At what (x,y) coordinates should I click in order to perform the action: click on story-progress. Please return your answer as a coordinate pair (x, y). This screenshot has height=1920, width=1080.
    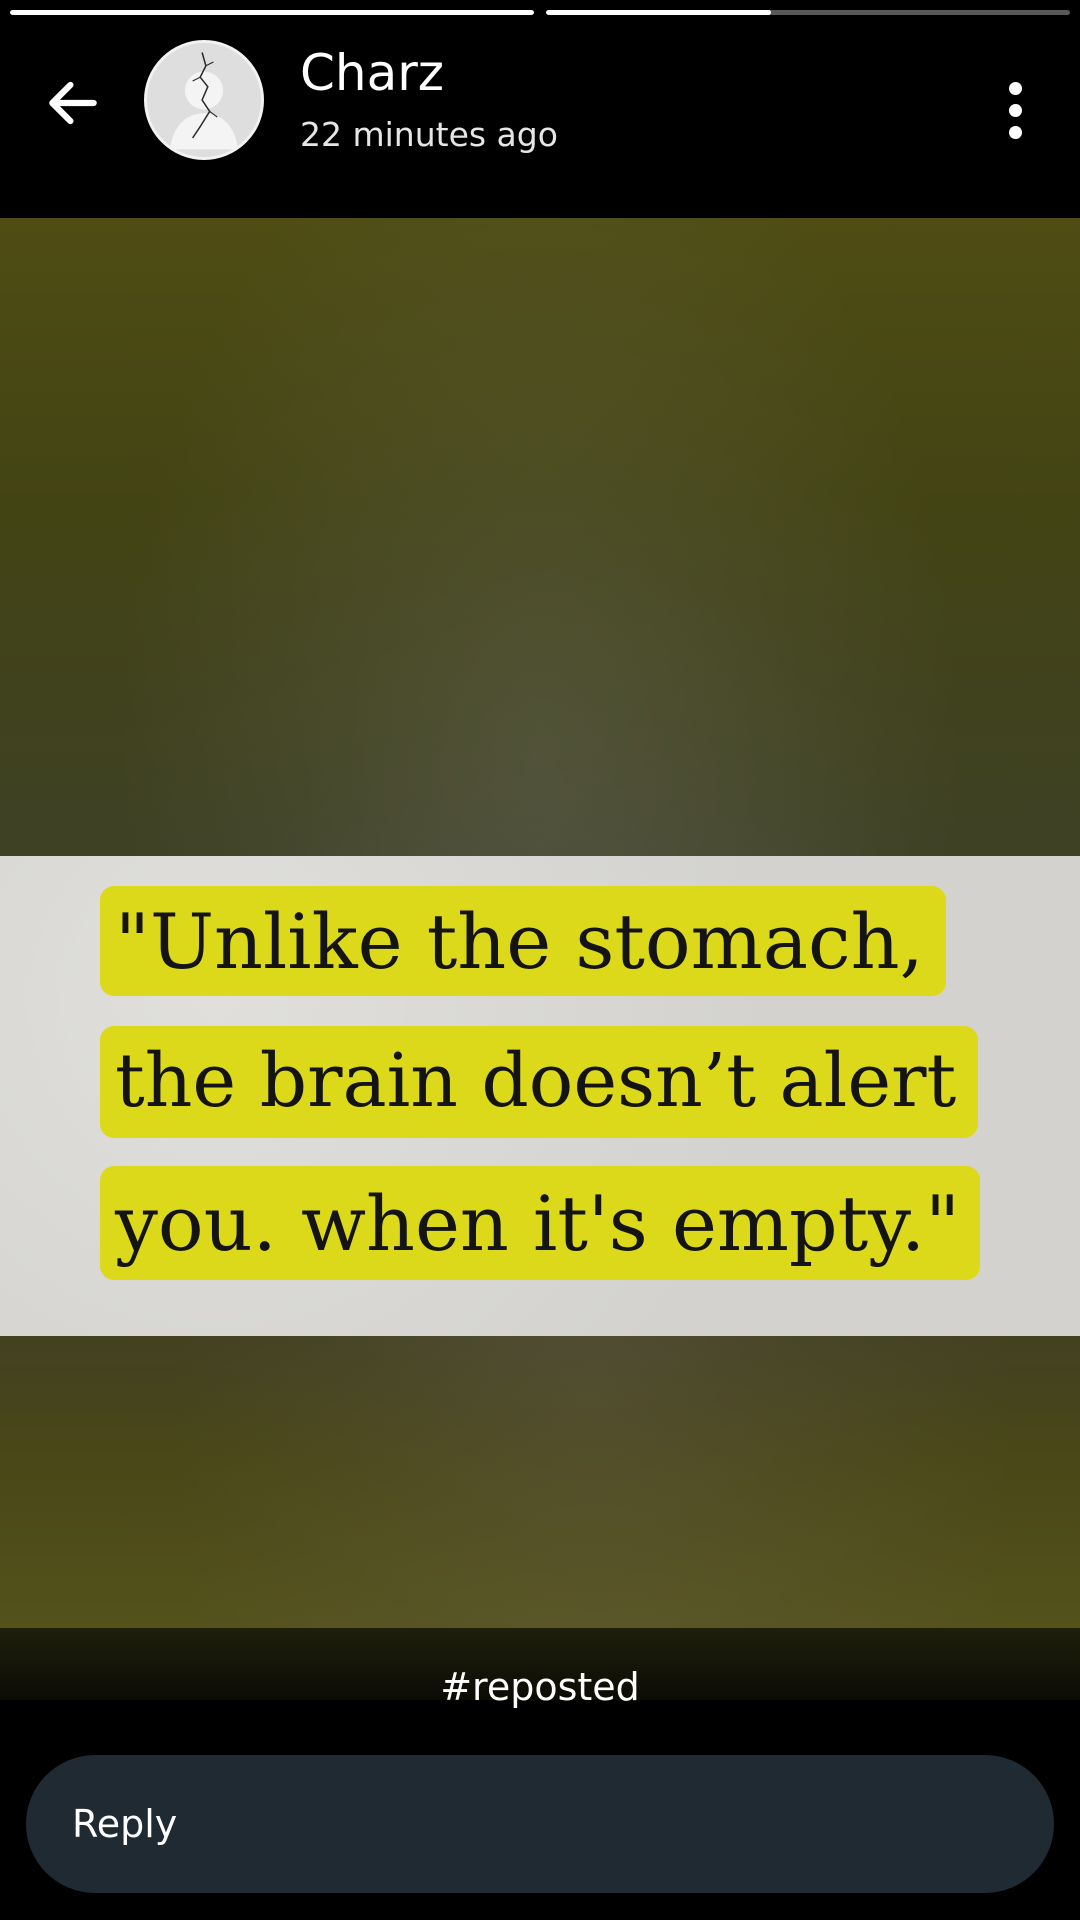
    Looking at the image, I should click on (540, 12).